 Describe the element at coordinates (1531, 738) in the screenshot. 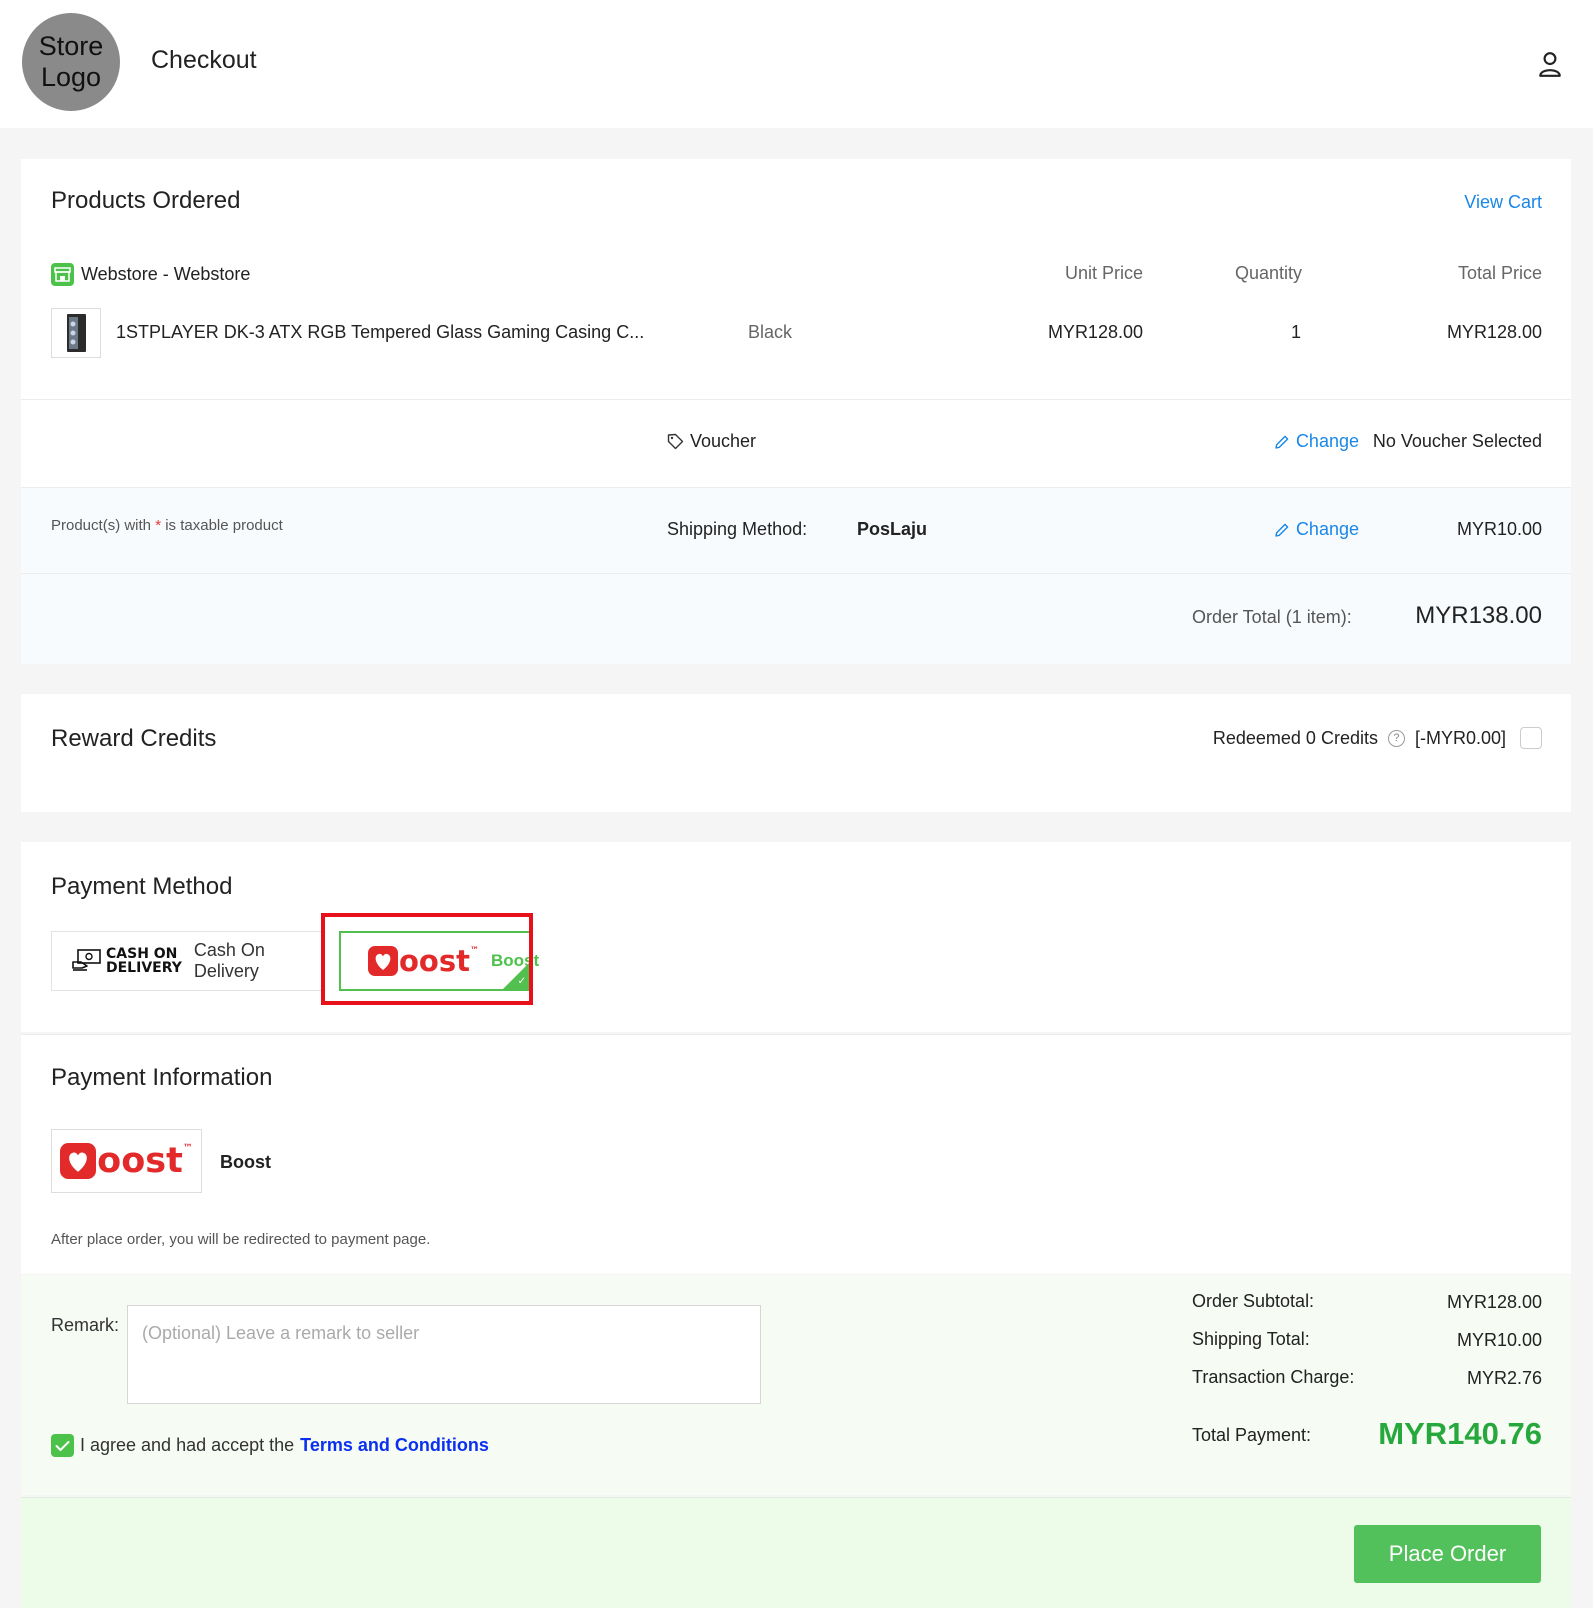

I see `redeem-checkbox` at that location.